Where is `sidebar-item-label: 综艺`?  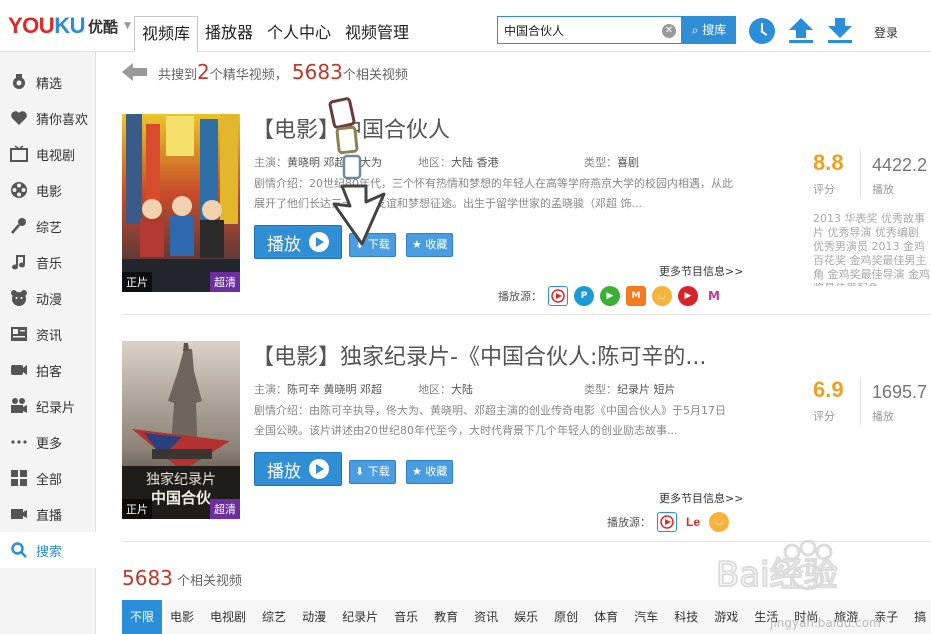
sidebar-item-label: 综艺 is located at coordinates (49, 228).